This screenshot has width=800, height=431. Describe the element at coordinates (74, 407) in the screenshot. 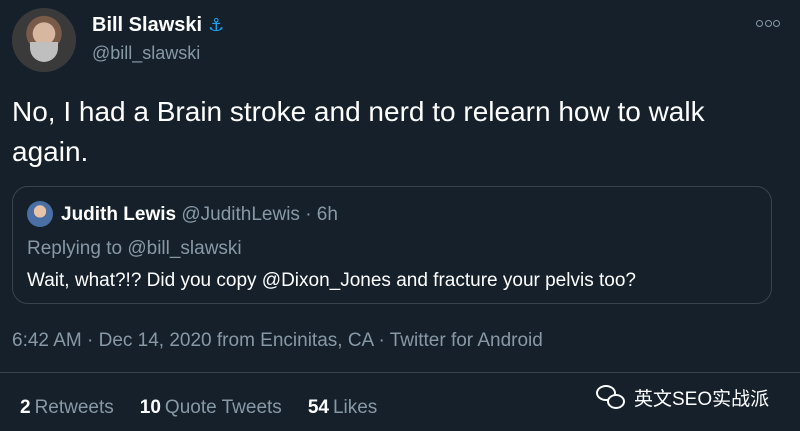

I see `retweets-label: Retweets` at that location.